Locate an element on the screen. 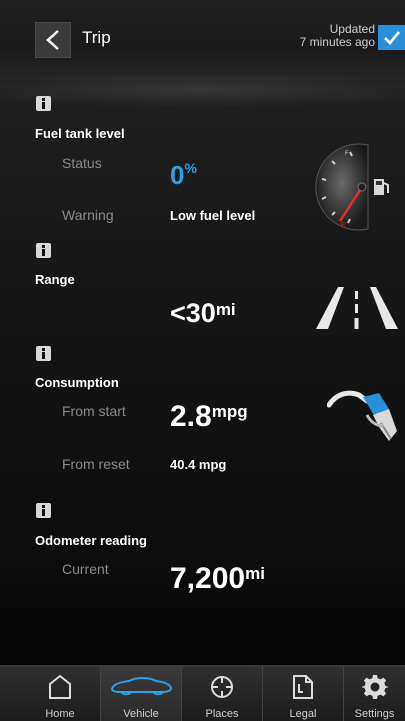  nav-item-settings: Settings is located at coordinates (374, 693).